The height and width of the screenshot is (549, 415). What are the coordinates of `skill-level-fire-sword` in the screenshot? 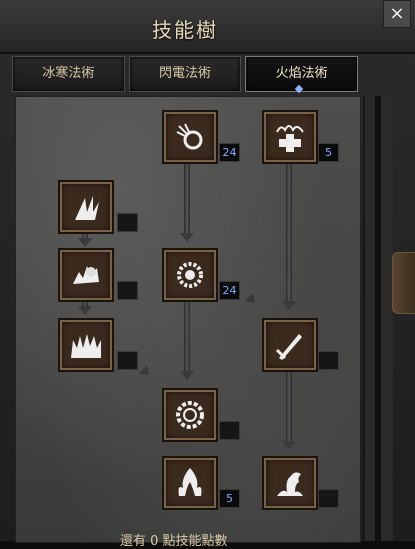 It's located at (328, 360).